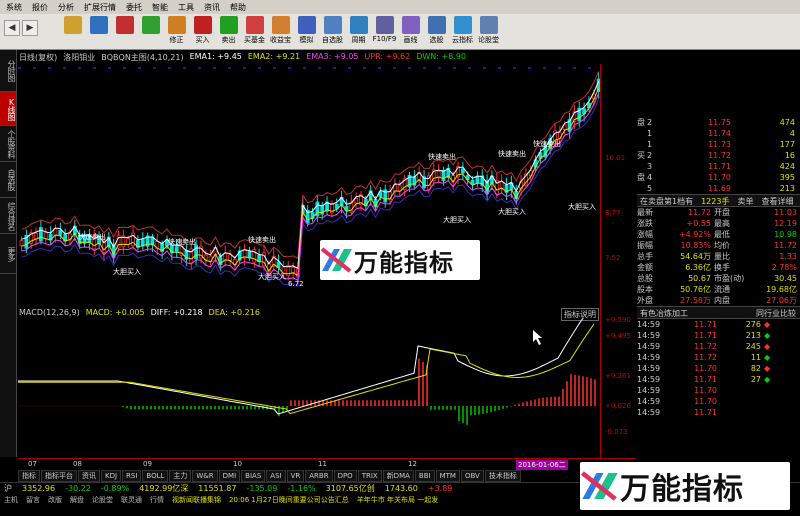 The image size is (800, 516). I want to click on left-tab: 分时图, so click(8, 71).